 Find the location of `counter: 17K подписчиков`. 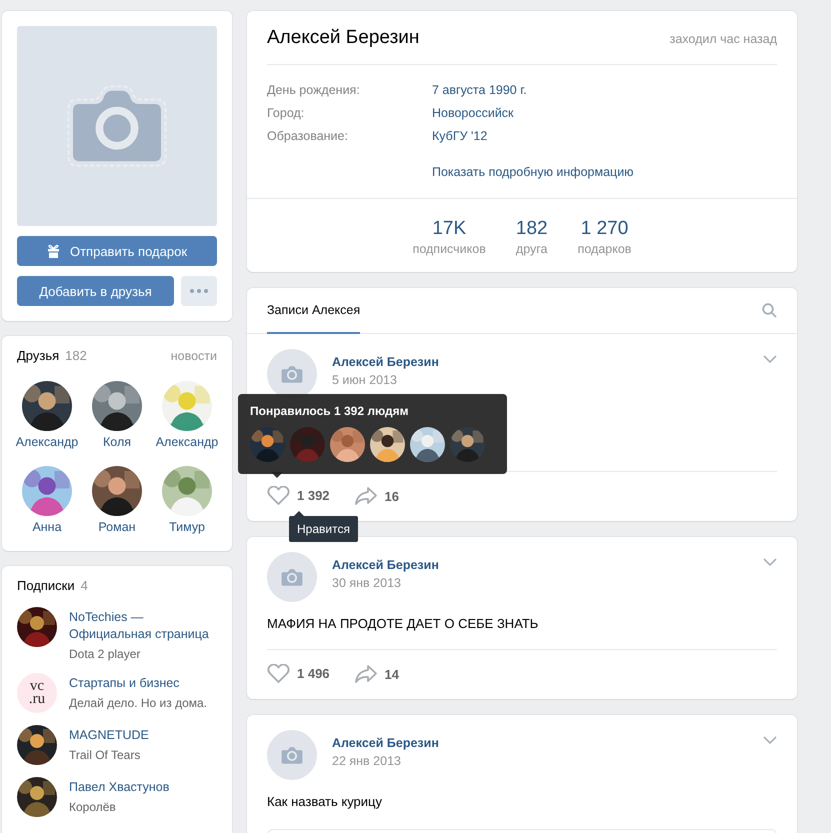

counter: 17K подписчиков is located at coordinates (449, 237).